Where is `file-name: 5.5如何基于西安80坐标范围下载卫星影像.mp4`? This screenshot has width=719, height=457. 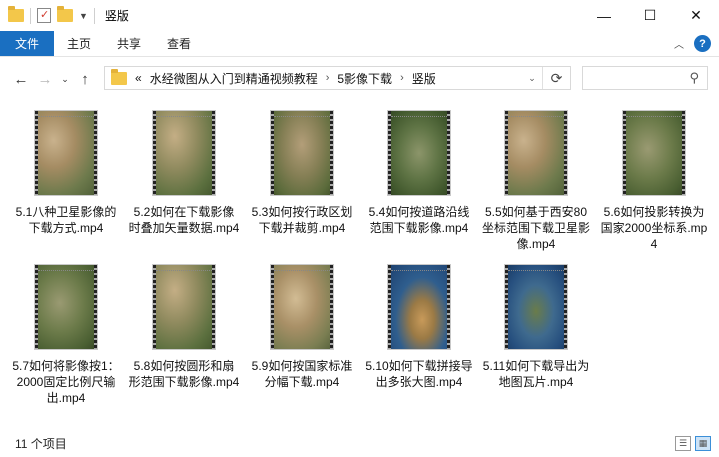 file-name: 5.5如何基于西安80坐标范围下载卫星影像.mp4 is located at coordinates (536, 228).